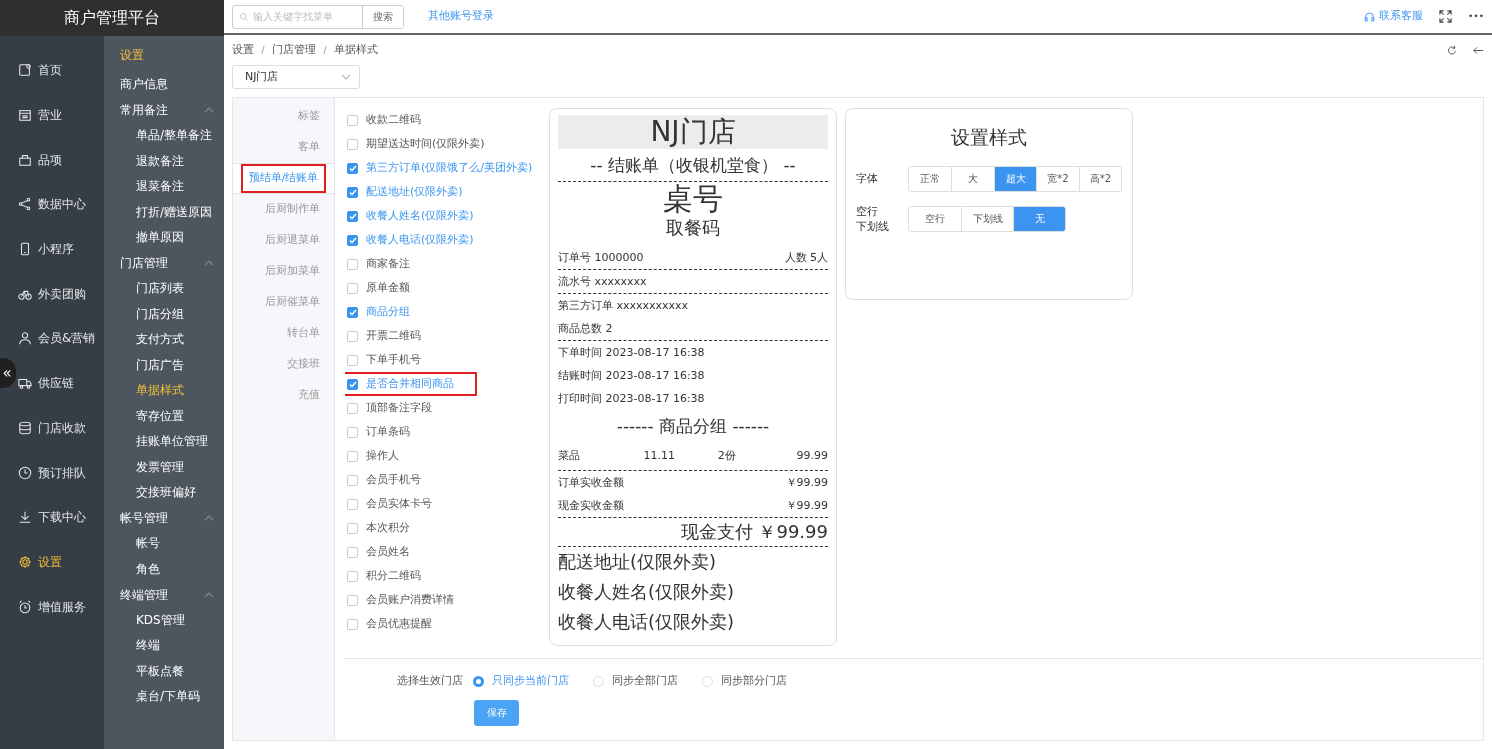 The image size is (1492, 749). Describe the element at coordinates (25, 115) in the screenshot. I see `calendar-icon` at that location.